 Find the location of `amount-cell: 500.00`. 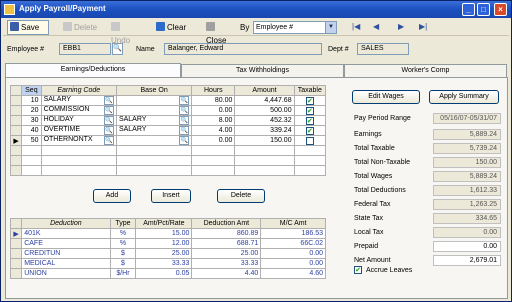

amount-cell: 500.00 is located at coordinates (264, 110).